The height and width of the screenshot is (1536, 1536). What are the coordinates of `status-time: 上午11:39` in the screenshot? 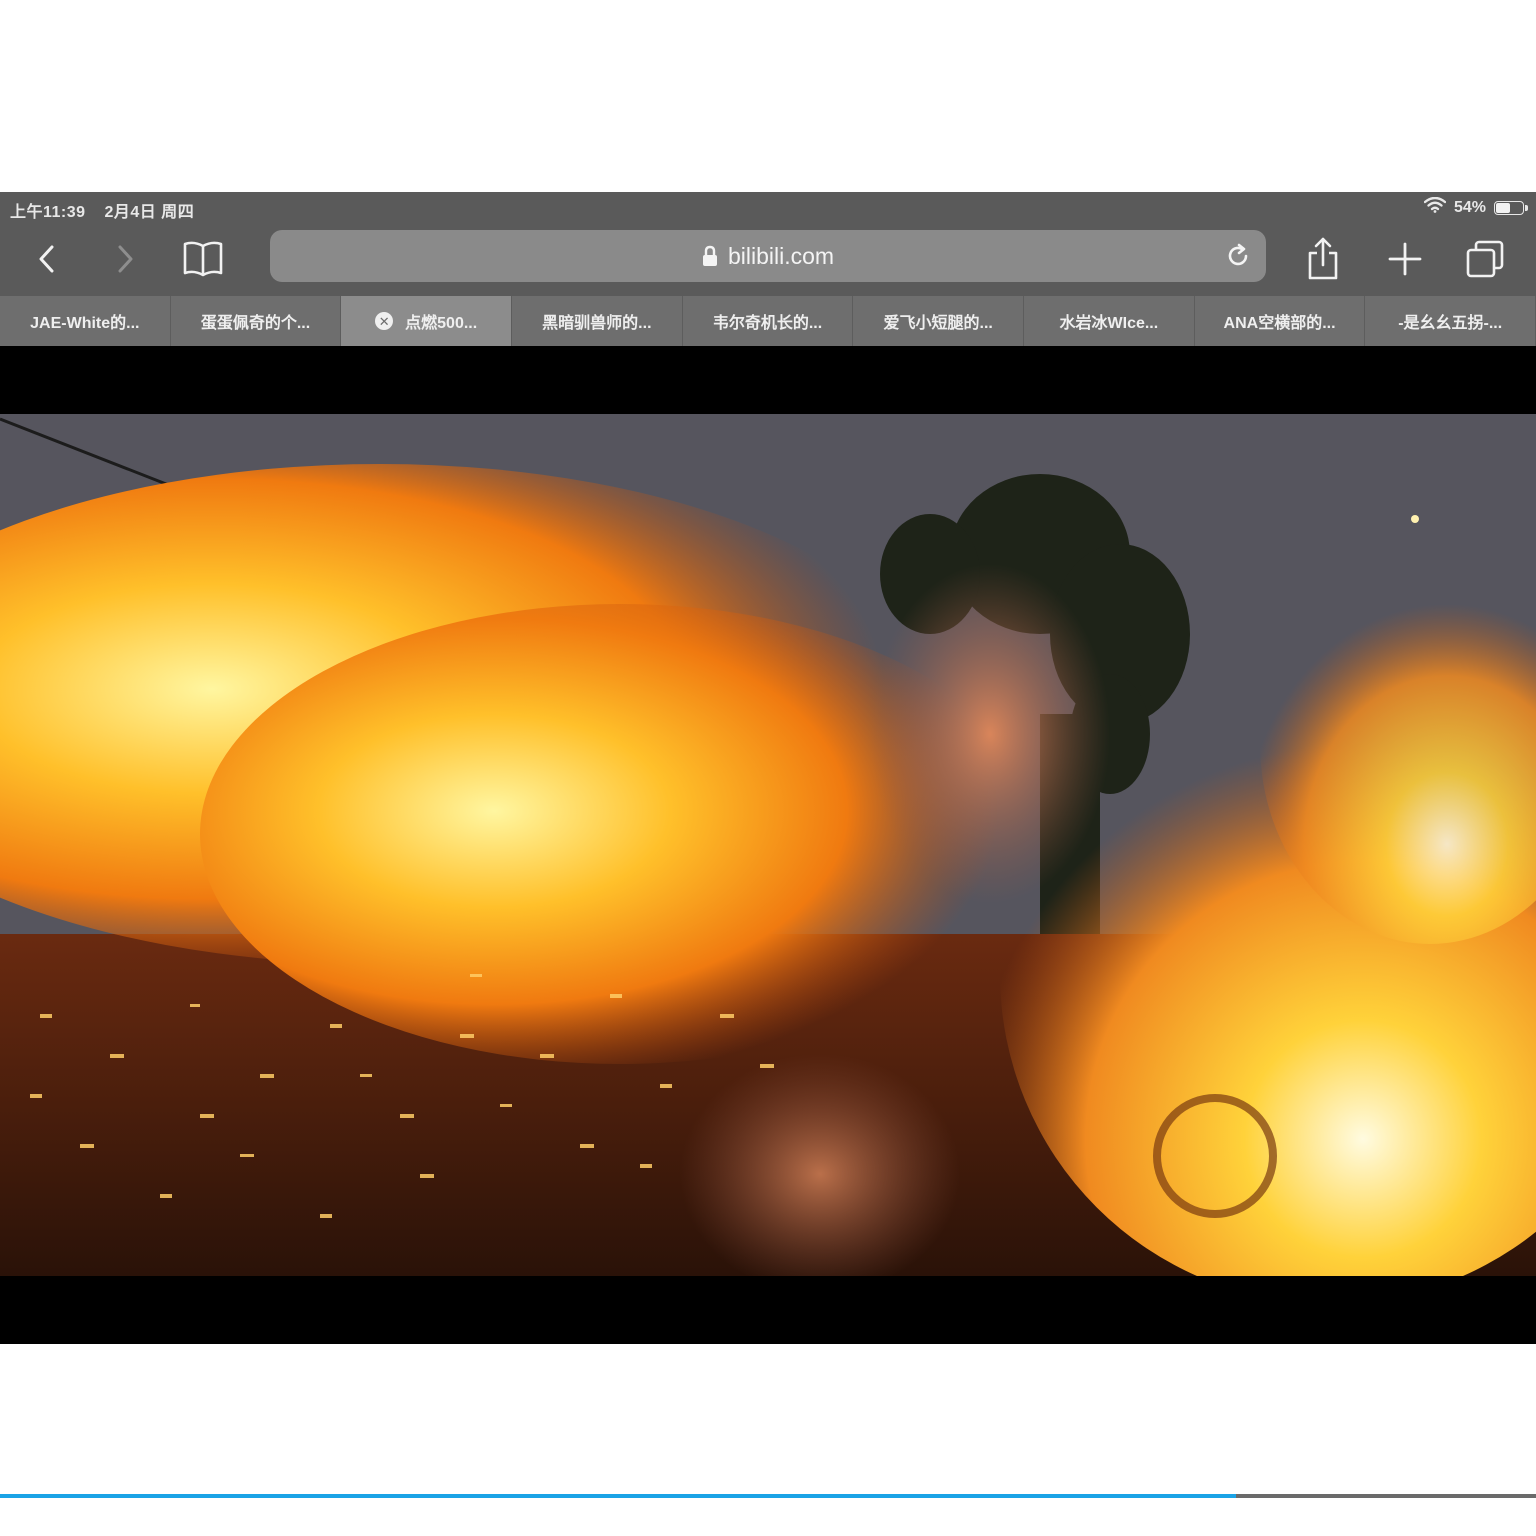 It's located at (48, 212).